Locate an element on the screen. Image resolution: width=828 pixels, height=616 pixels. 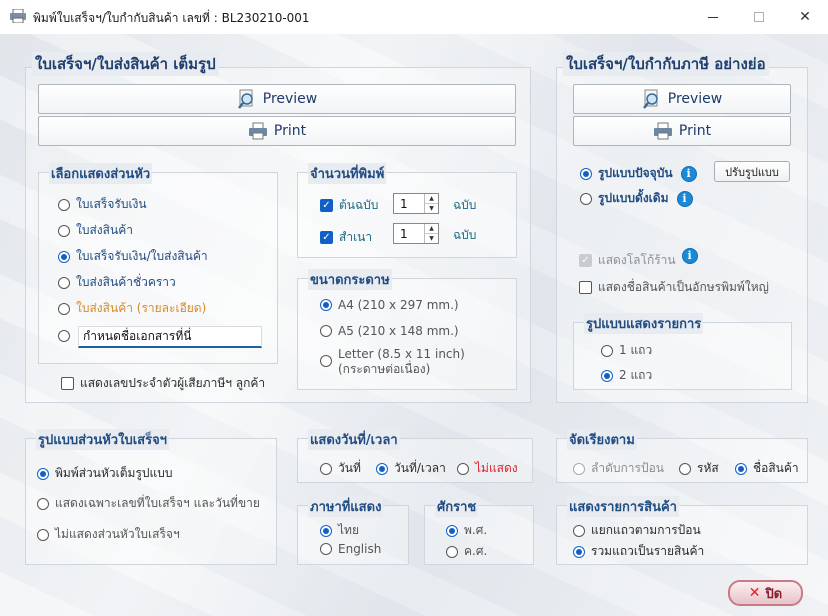
full-print-label: Print is located at coordinates (290, 131).